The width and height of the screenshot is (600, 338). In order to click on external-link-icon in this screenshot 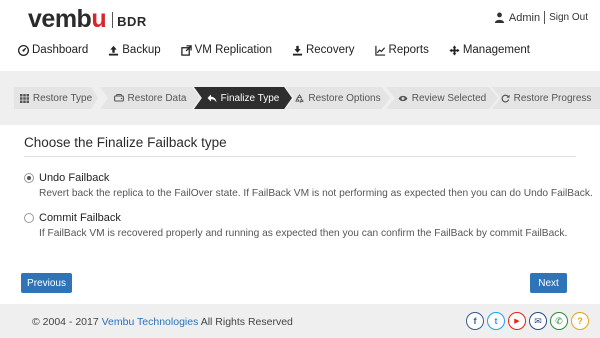, I will do `click(186, 50)`.